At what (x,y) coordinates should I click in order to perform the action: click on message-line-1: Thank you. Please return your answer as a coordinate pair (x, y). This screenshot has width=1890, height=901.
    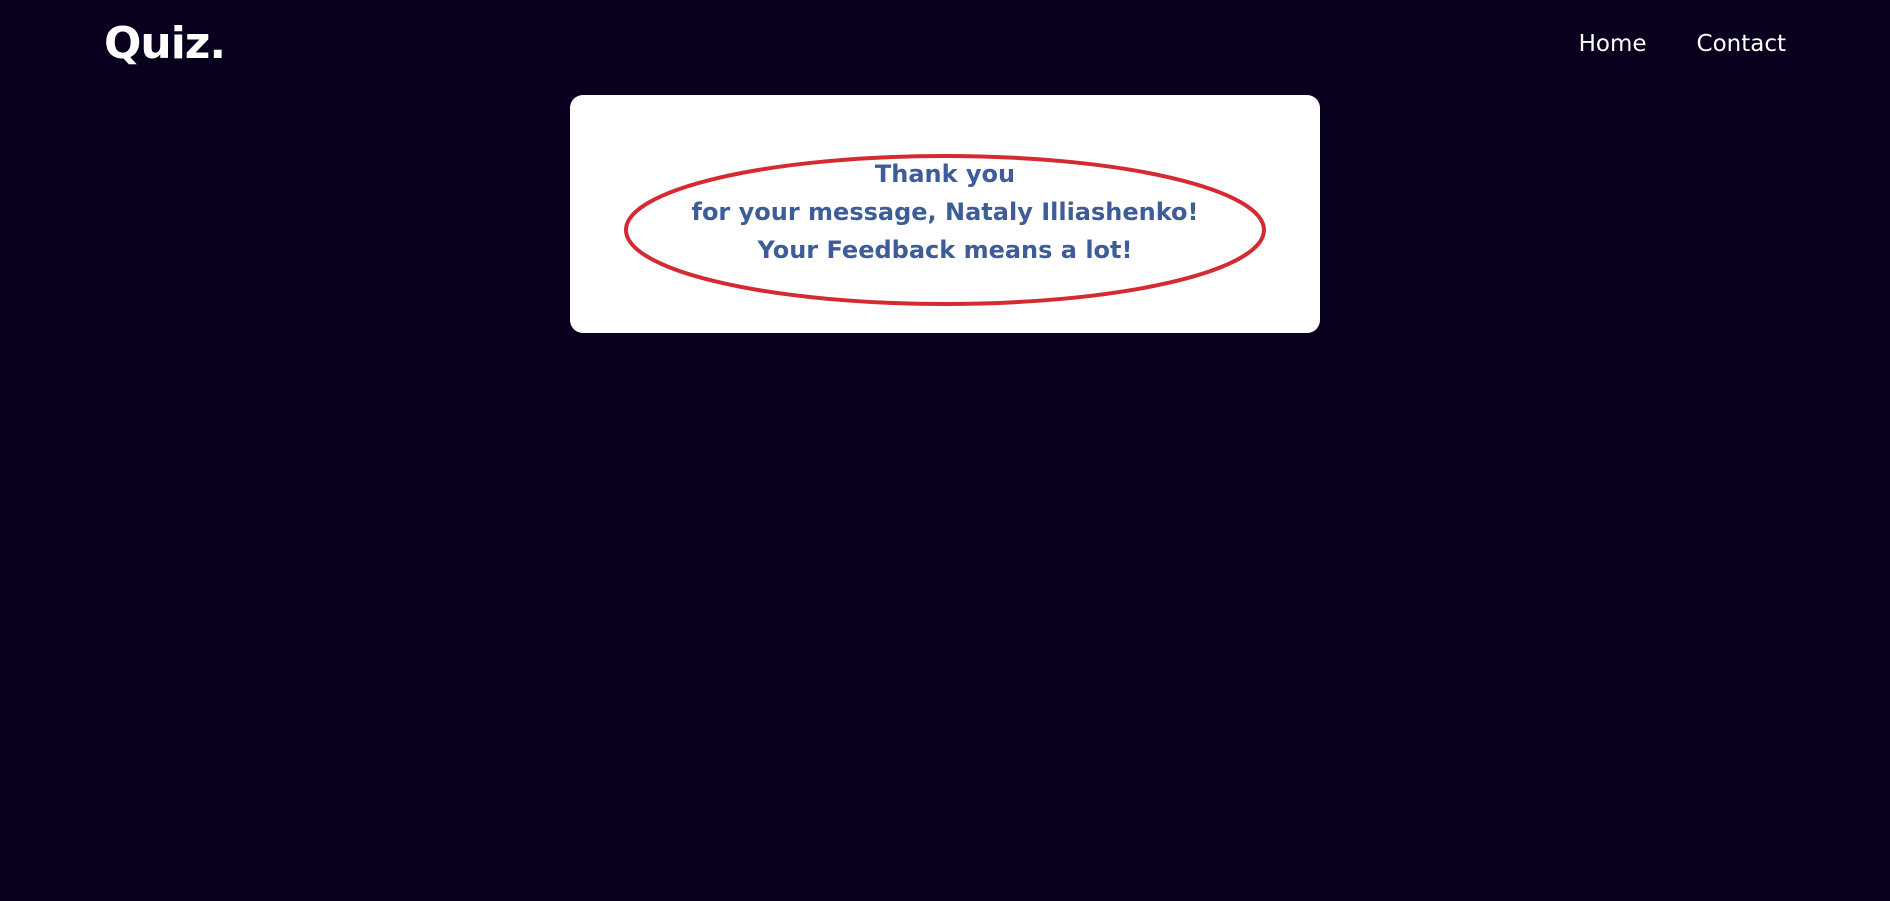
    Looking at the image, I should click on (945, 174).